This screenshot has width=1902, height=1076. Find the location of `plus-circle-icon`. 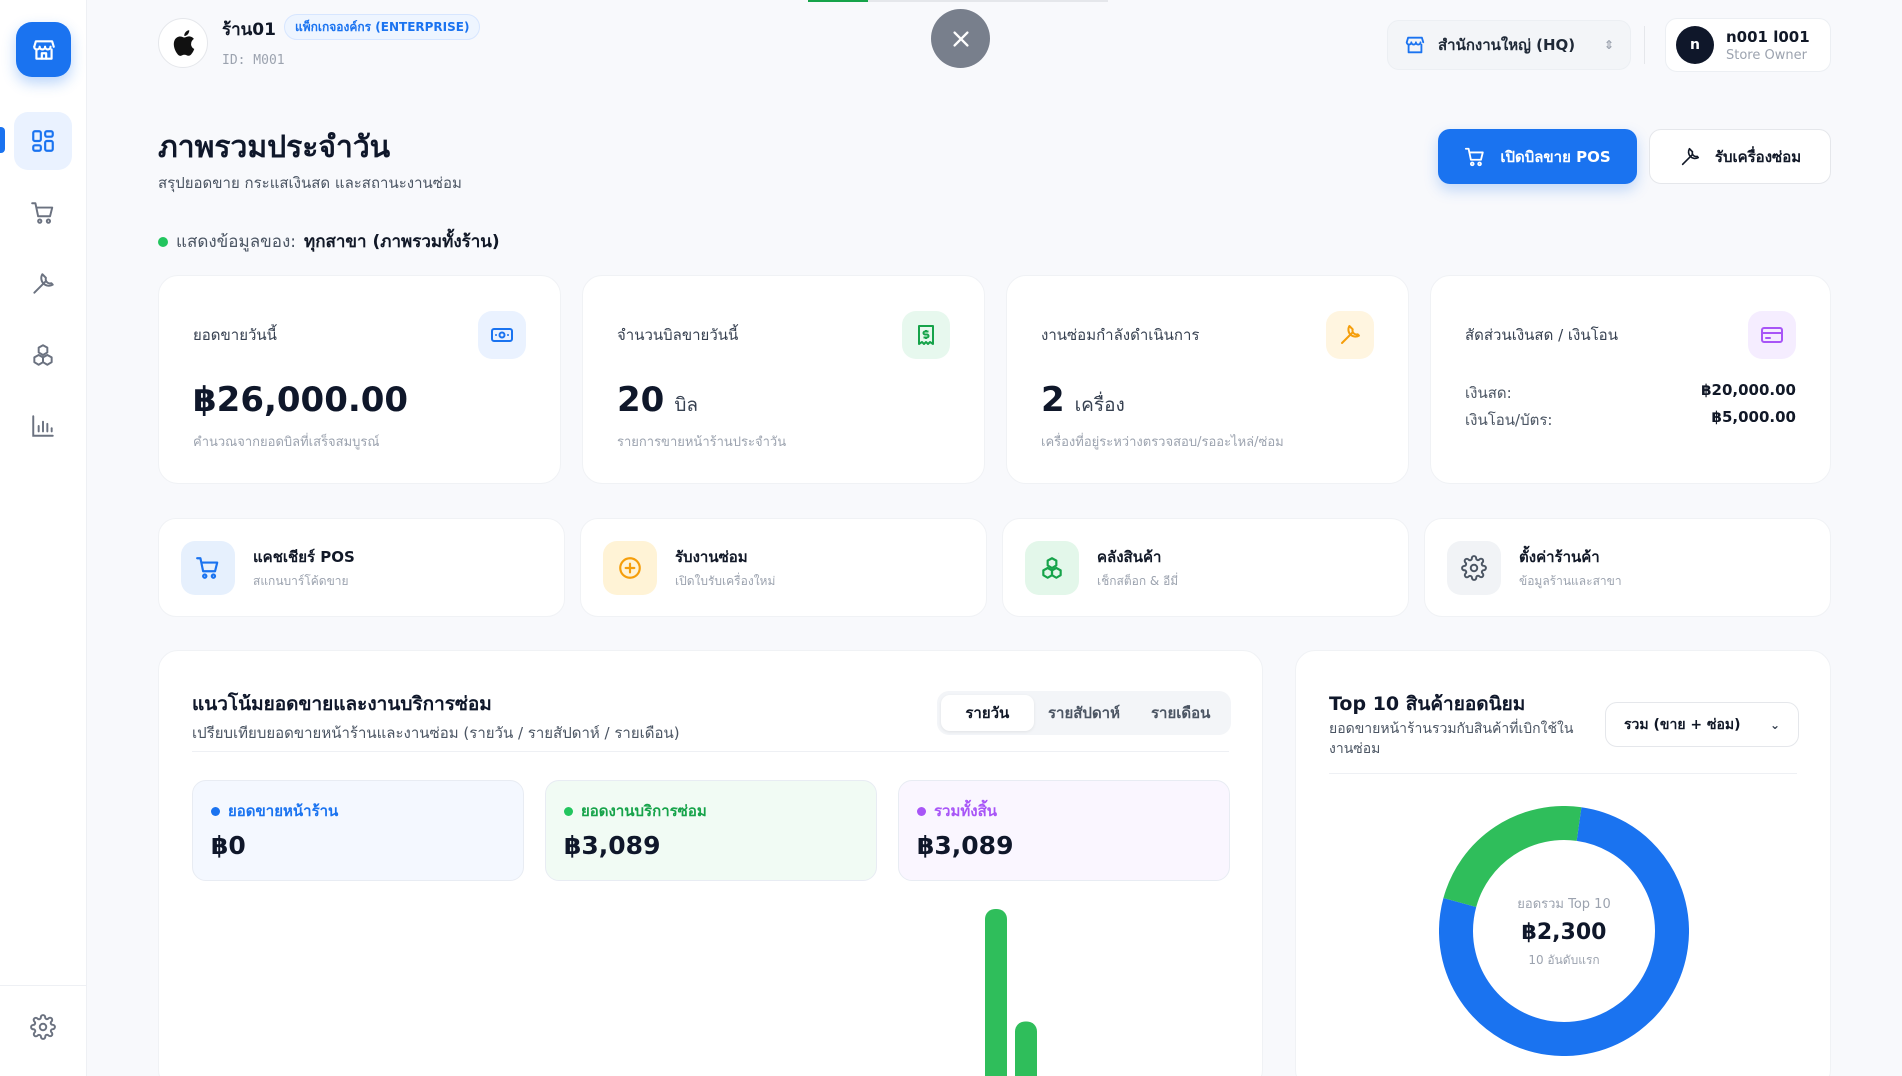

plus-circle-icon is located at coordinates (630, 567).